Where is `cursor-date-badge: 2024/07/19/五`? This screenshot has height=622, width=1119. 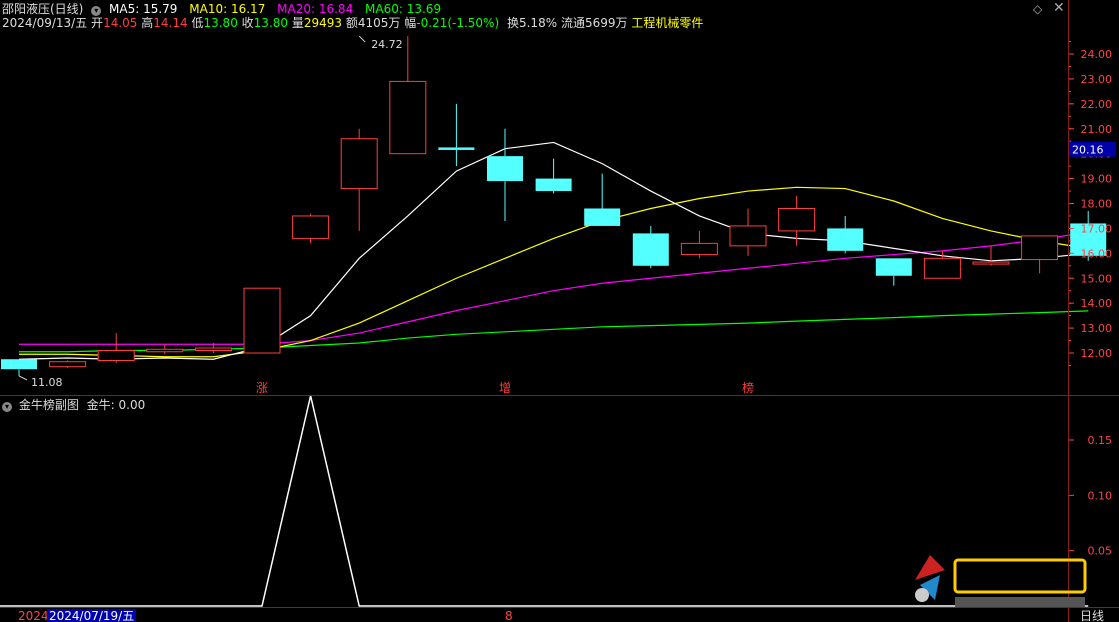
cursor-date-badge: 2024/07/19/五 is located at coordinates (92, 615).